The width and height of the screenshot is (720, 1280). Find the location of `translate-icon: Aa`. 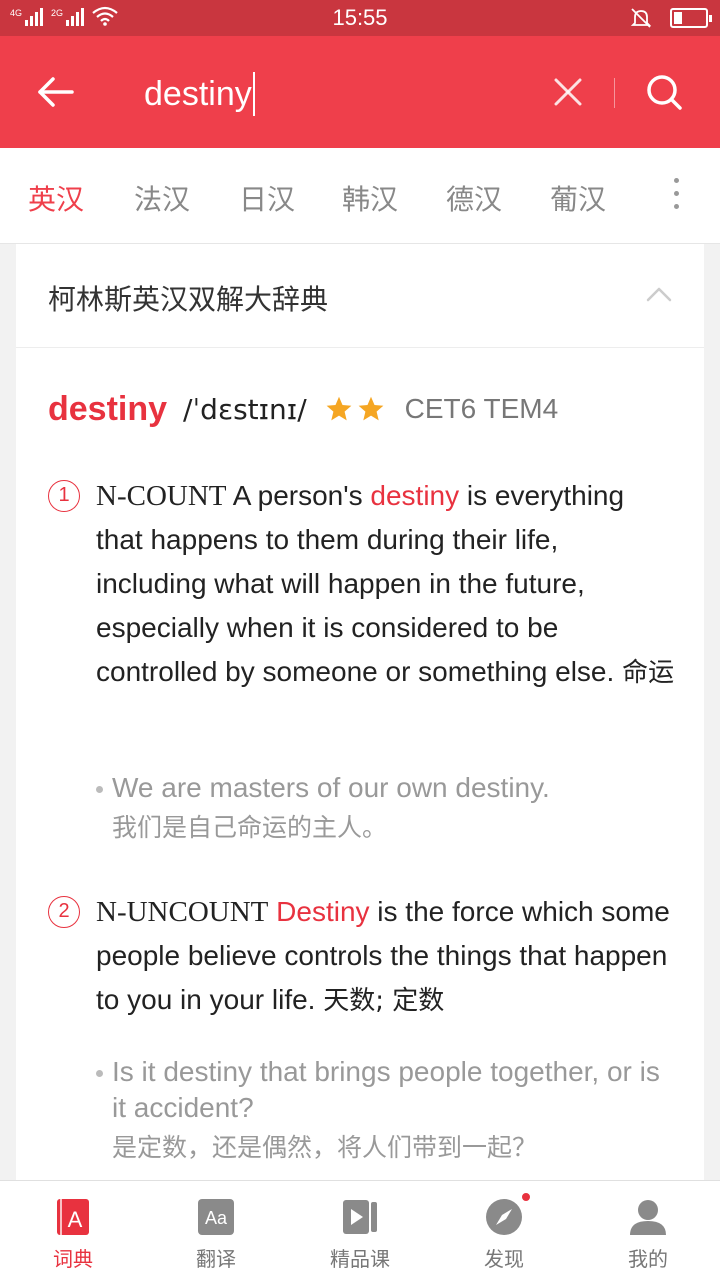

translate-icon: Aa is located at coordinates (216, 1217).